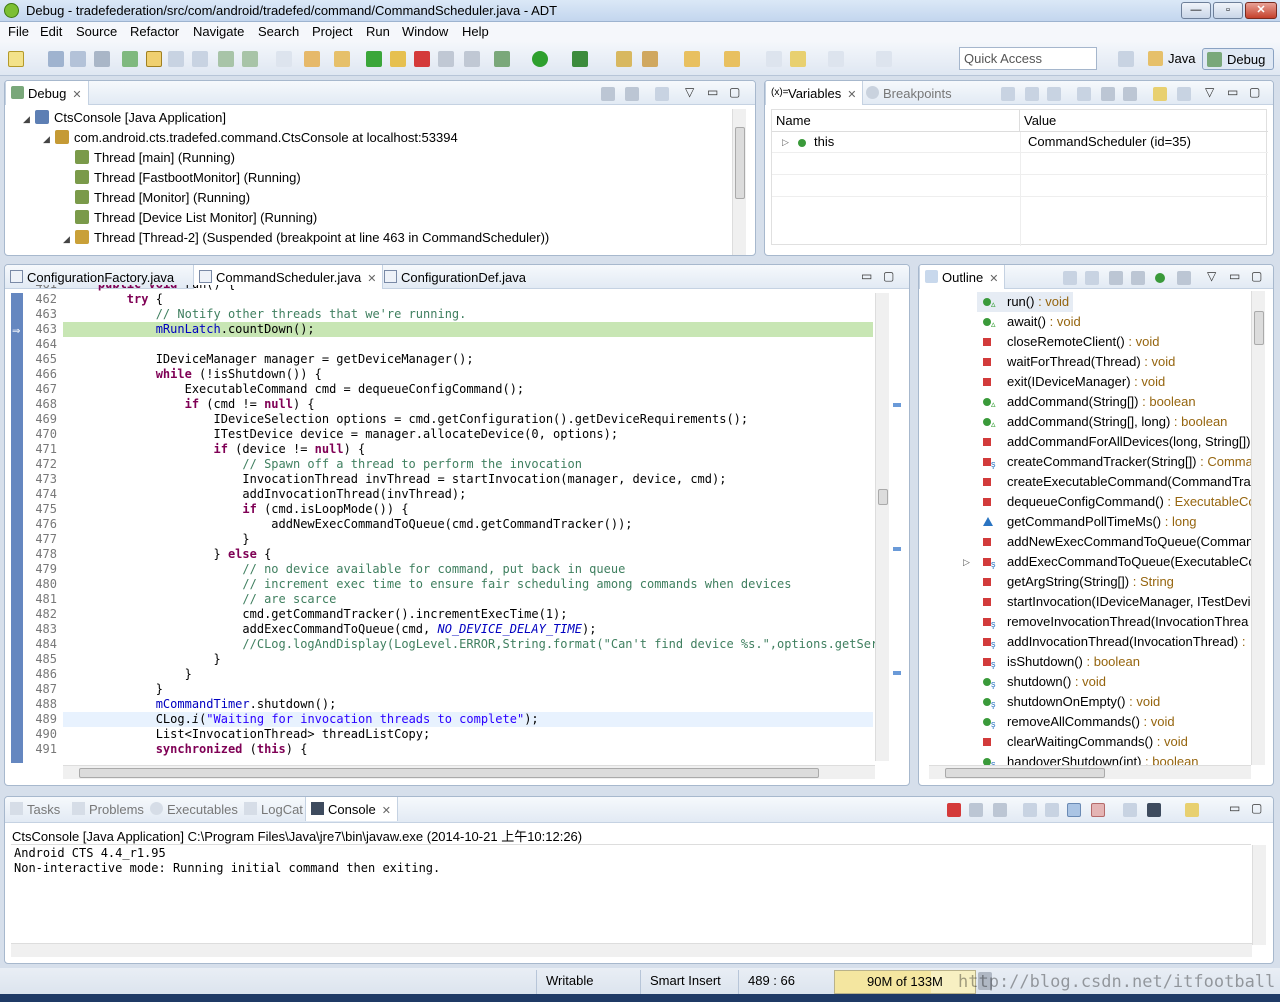  What do you see at coordinates (154, 59) in the screenshot?
I see `highlight-icon` at bounding box center [154, 59].